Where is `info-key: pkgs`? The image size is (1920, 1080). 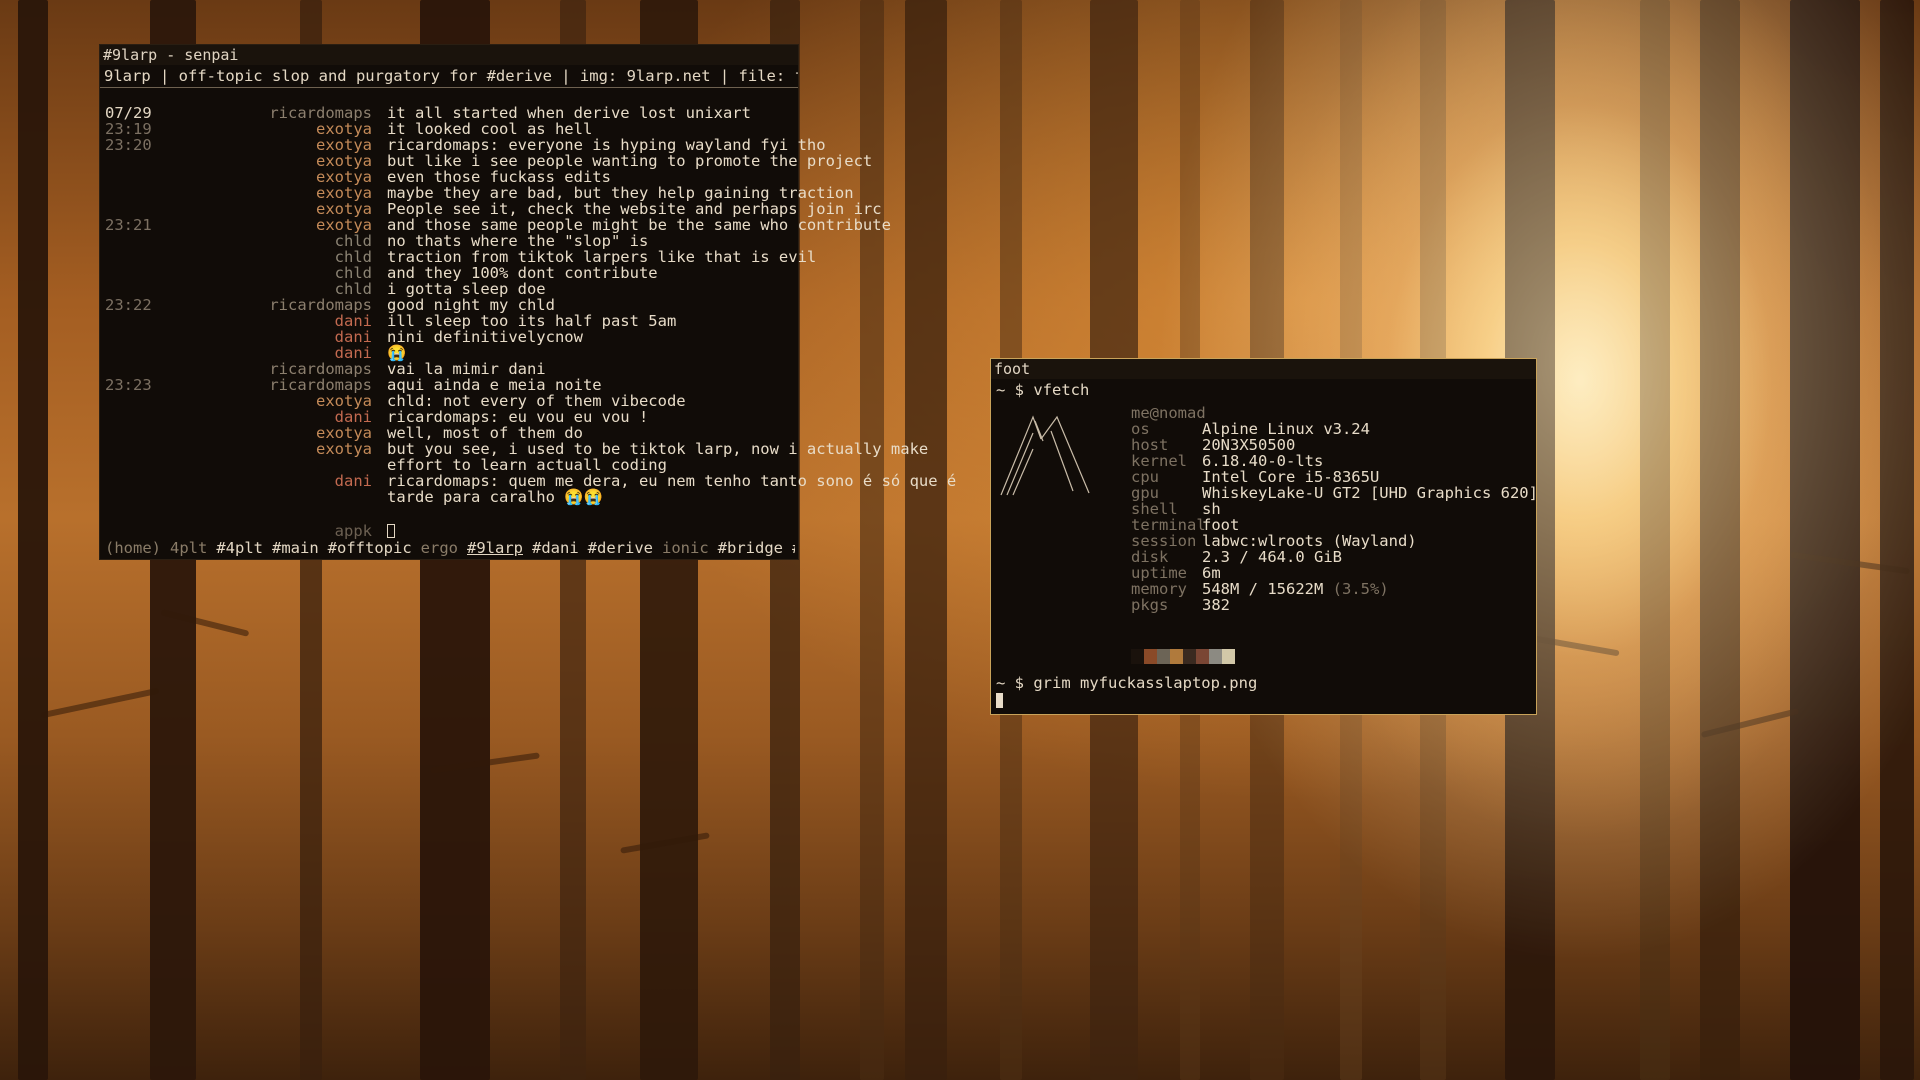
info-key: pkgs is located at coordinates (1150, 605).